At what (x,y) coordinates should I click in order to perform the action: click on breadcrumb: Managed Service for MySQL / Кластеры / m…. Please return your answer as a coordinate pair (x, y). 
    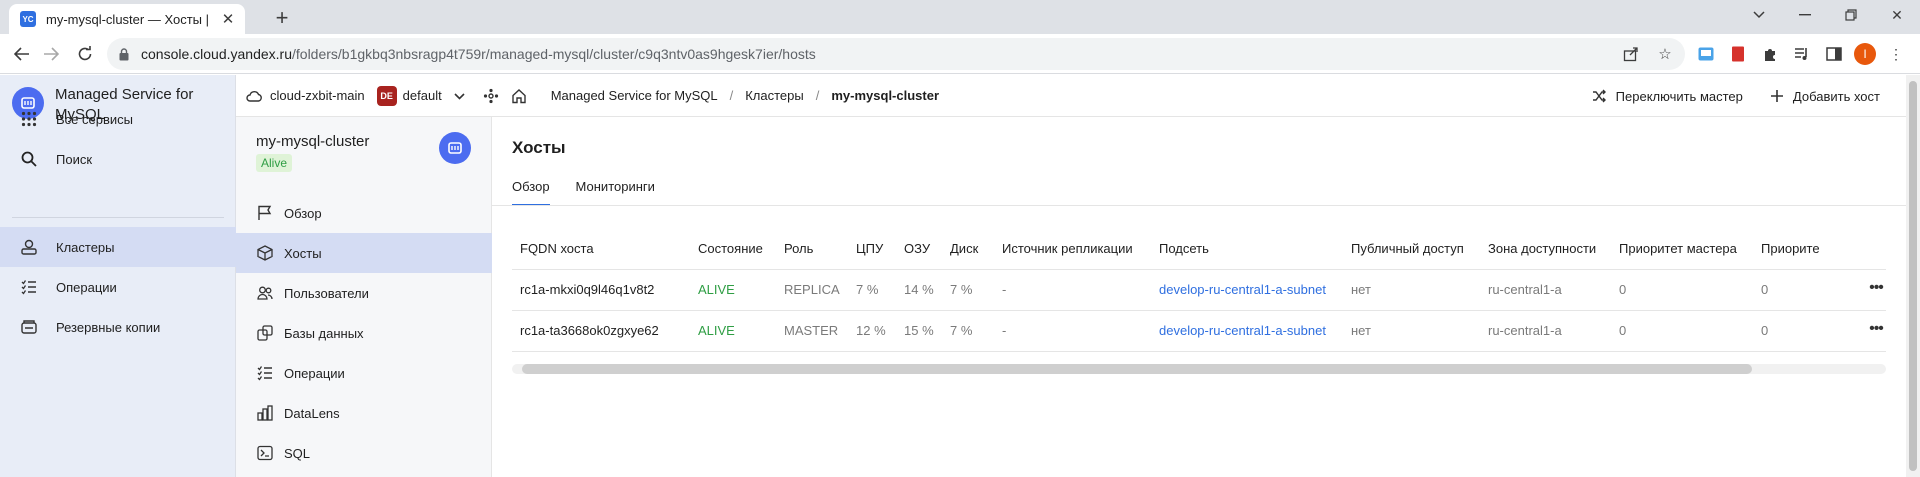
    Looking at the image, I should click on (711, 96).